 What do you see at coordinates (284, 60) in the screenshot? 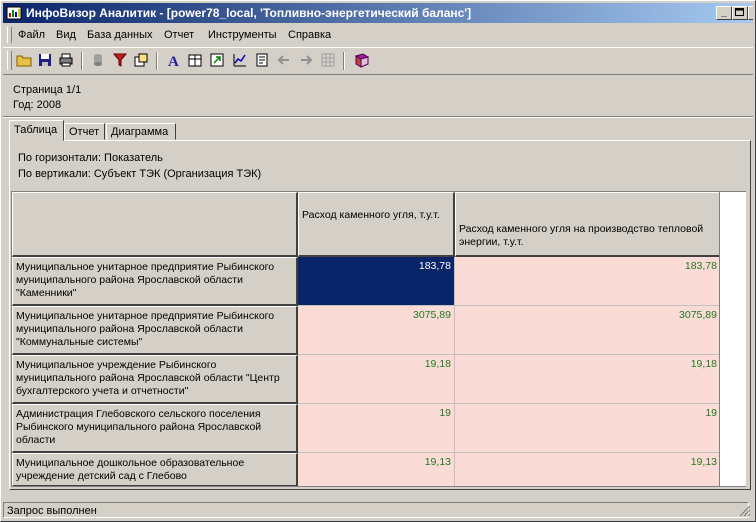
I see `back-arrow-icon` at bounding box center [284, 60].